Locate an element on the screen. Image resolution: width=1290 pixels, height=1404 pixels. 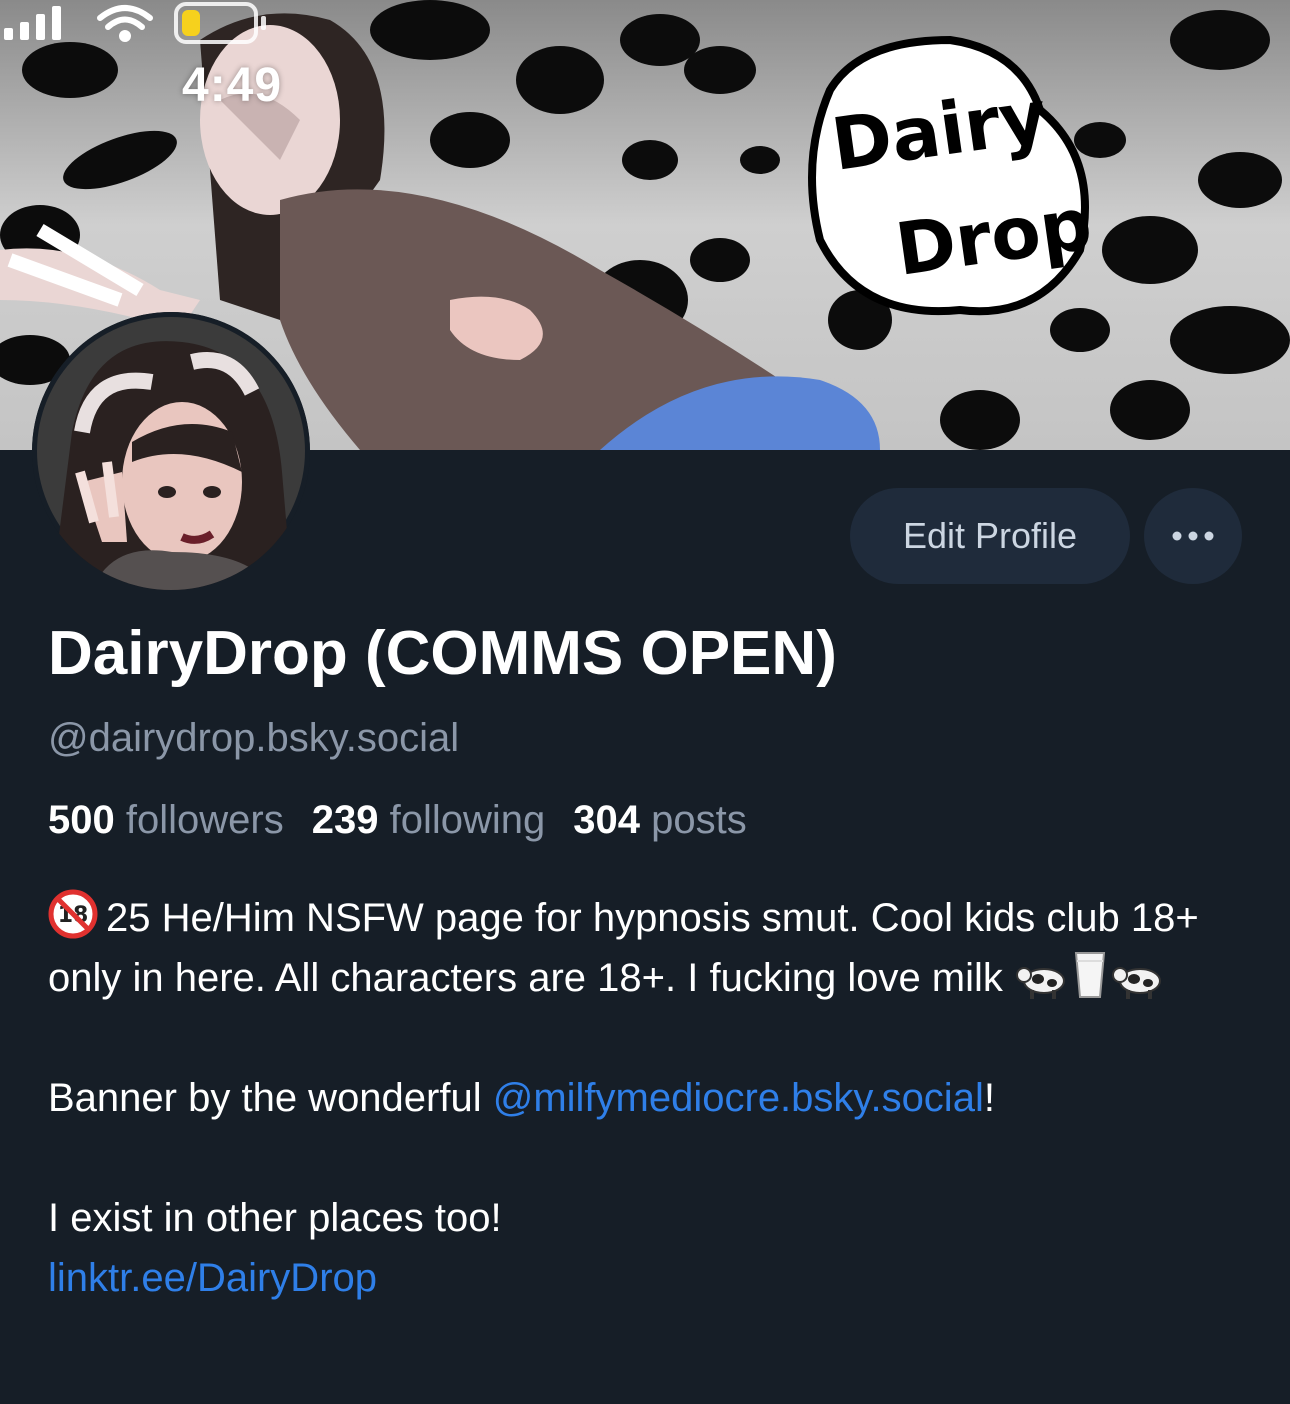
status-bar-icons is located at coordinates (135, 23).